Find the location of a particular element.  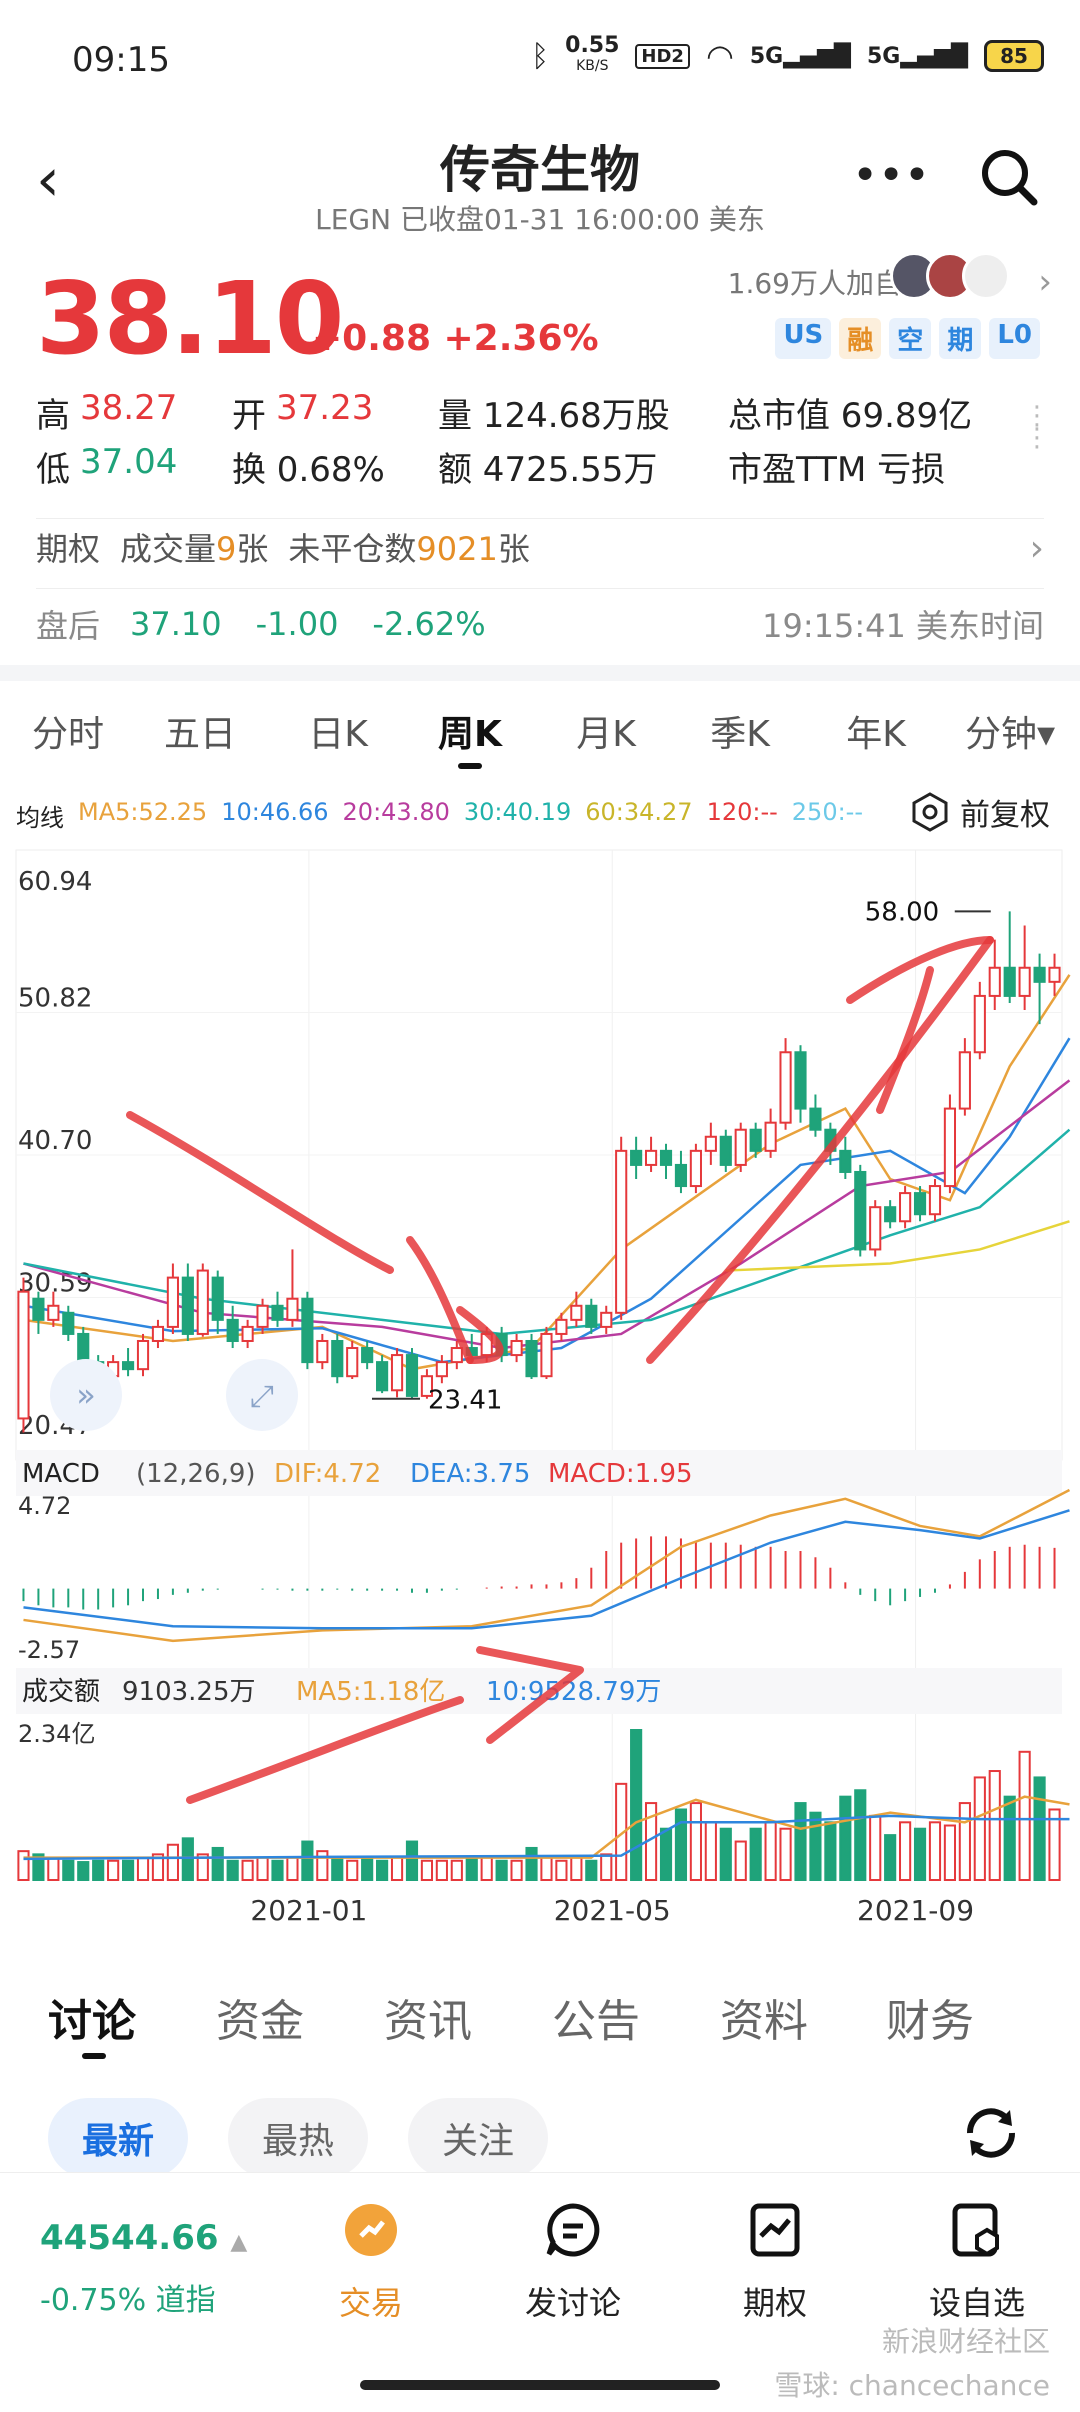

nav-add-watchlist: 设自选 is located at coordinates (977, 2262).